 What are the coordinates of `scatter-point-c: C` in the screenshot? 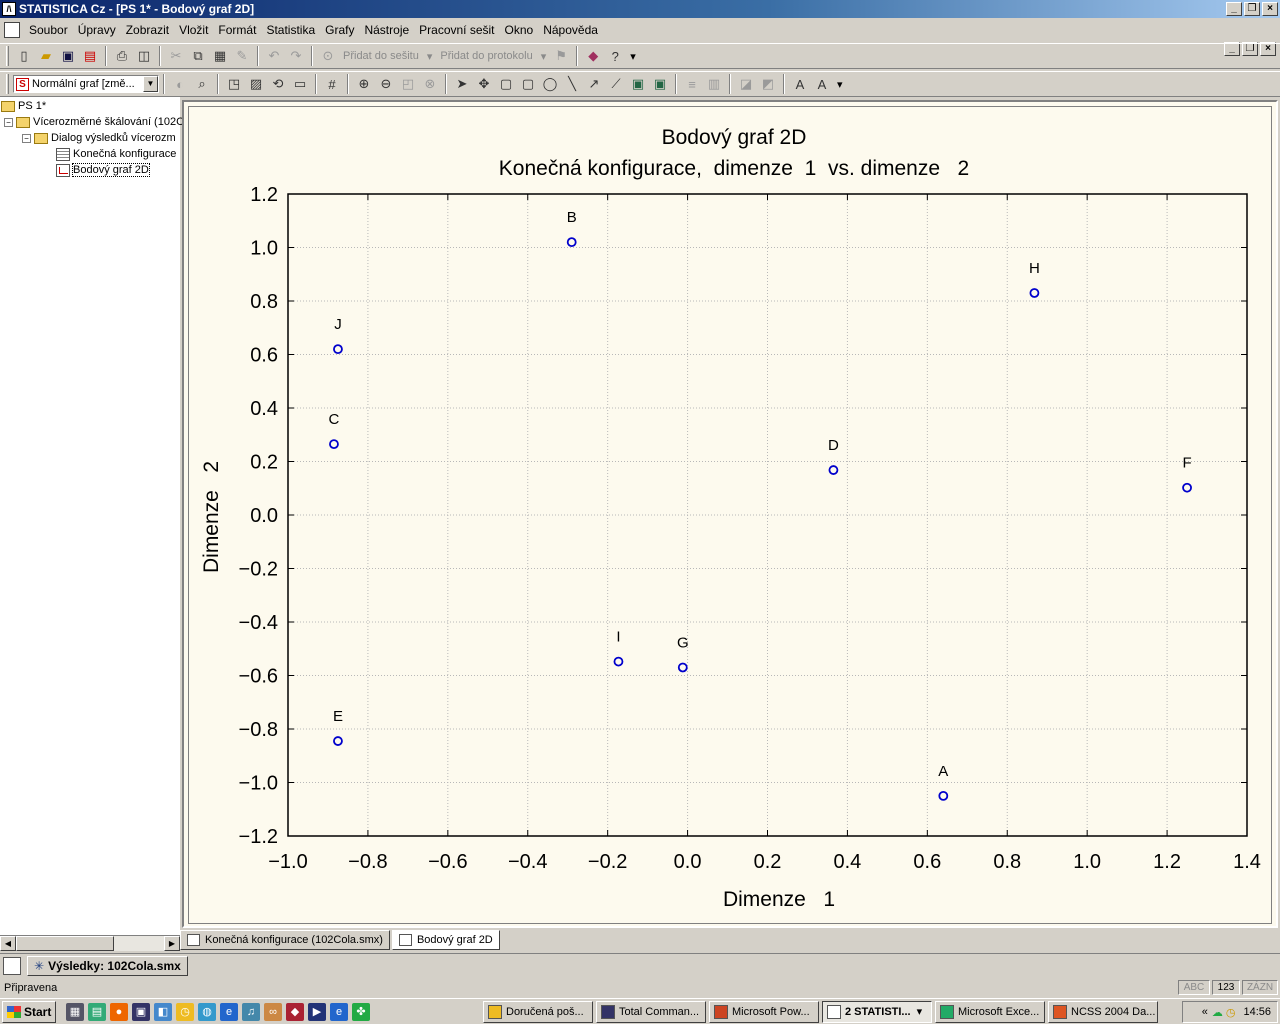 It's located at (334, 430).